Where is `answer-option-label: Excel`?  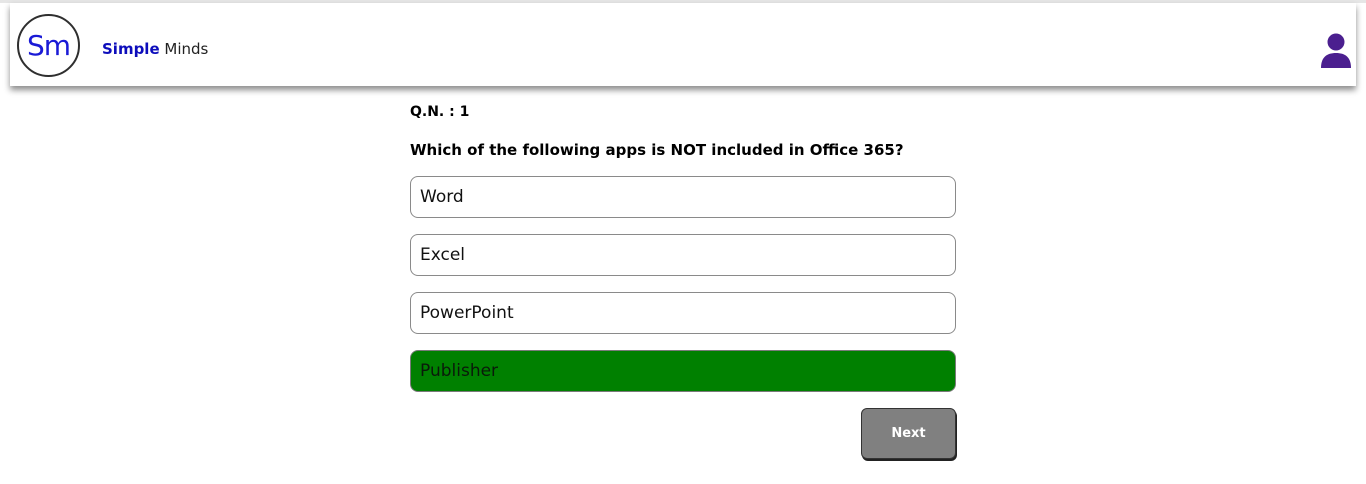 answer-option-label: Excel is located at coordinates (443, 255).